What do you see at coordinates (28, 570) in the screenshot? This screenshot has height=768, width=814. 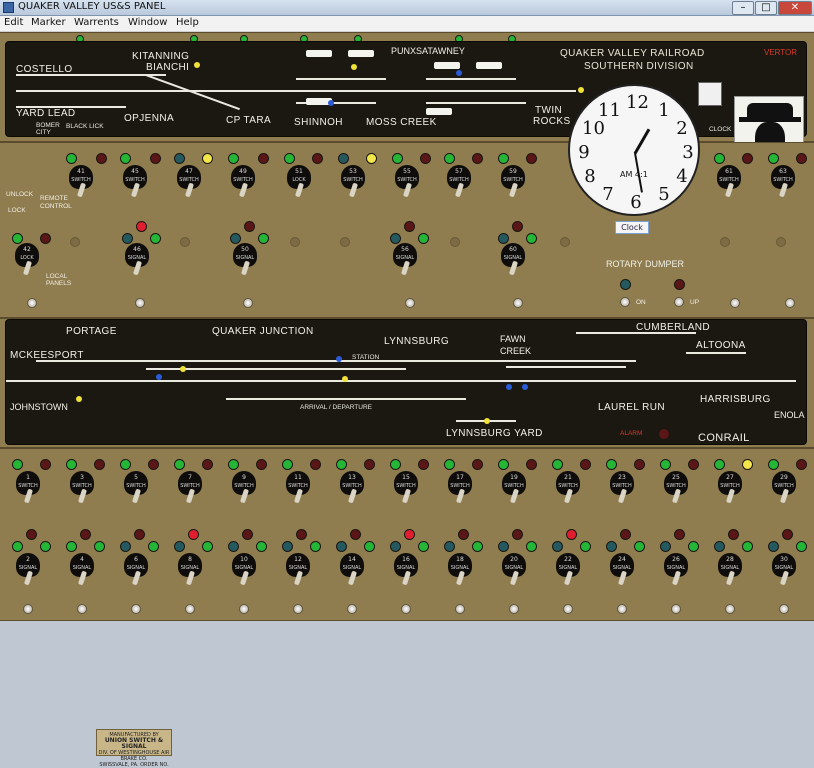 I see `signal-lever-2: 2 SIGNAL` at bounding box center [28, 570].